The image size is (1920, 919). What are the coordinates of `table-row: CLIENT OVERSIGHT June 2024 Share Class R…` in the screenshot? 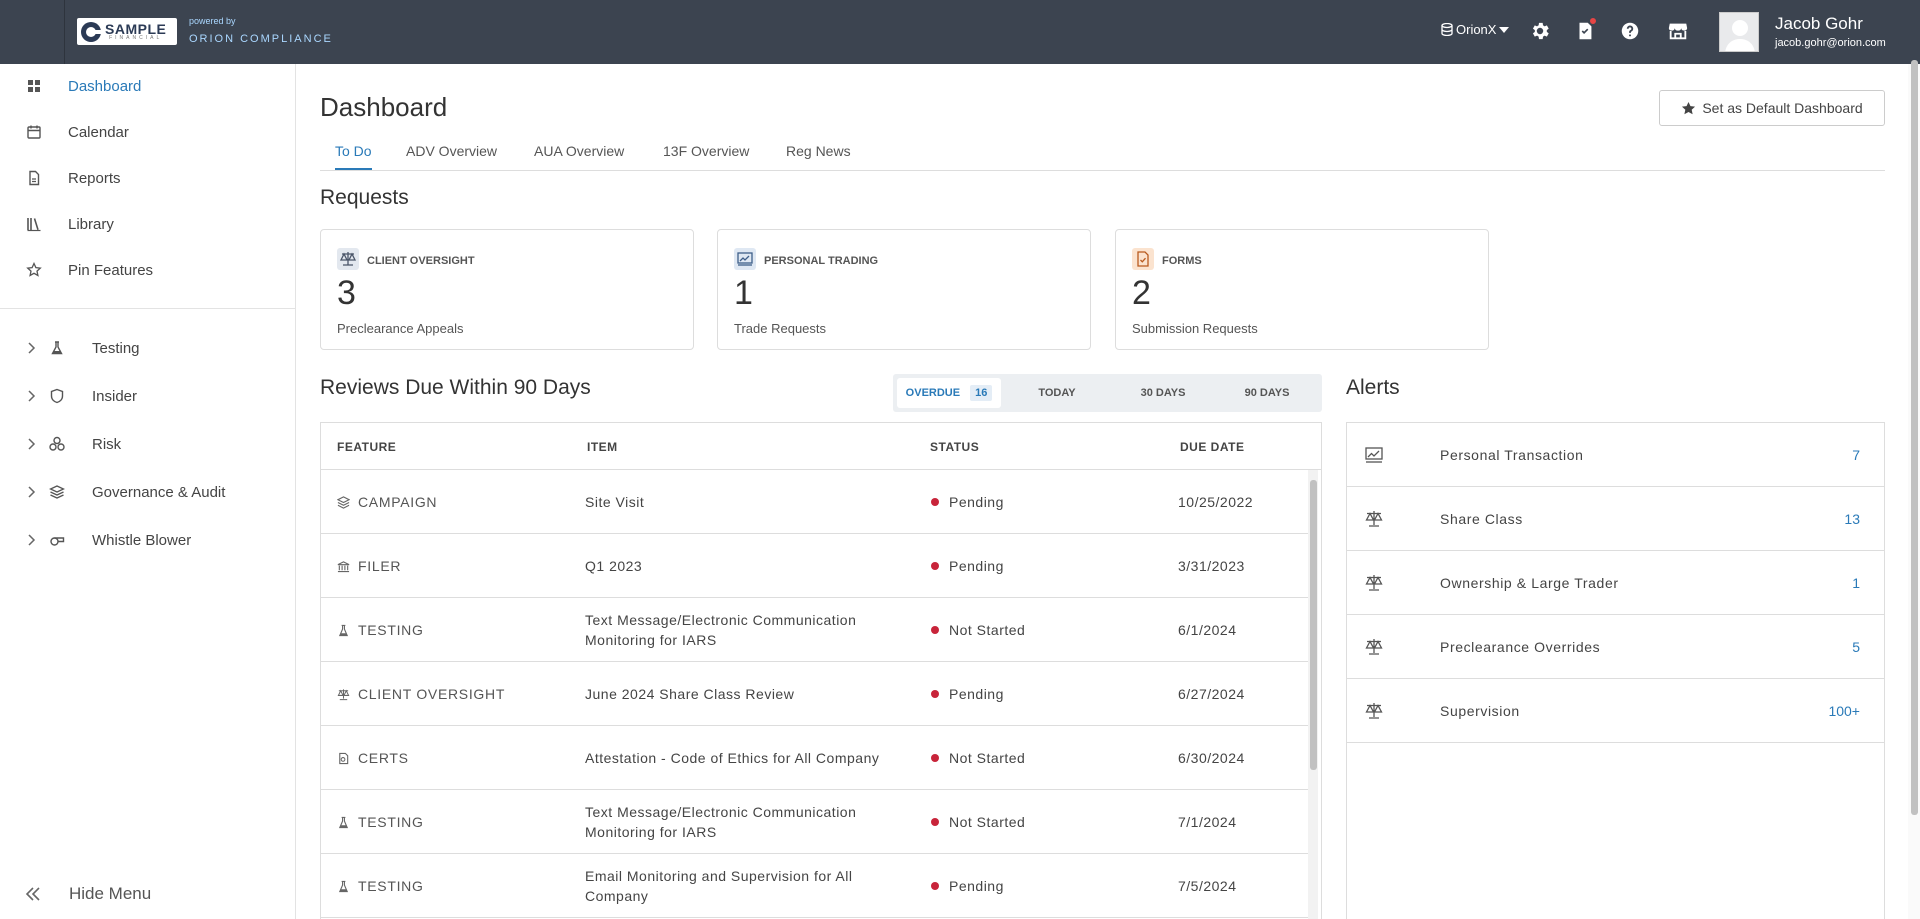 It's located at (814, 694).